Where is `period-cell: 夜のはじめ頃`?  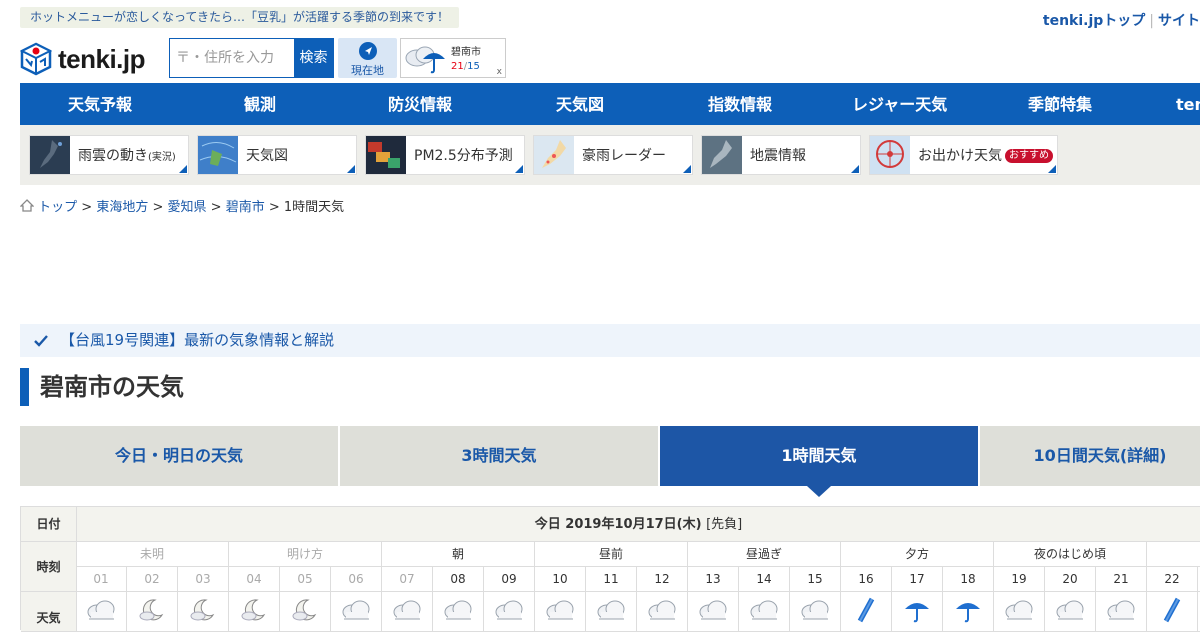
period-cell: 夜のはじめ頃 is located at coordinates (1070, 554).